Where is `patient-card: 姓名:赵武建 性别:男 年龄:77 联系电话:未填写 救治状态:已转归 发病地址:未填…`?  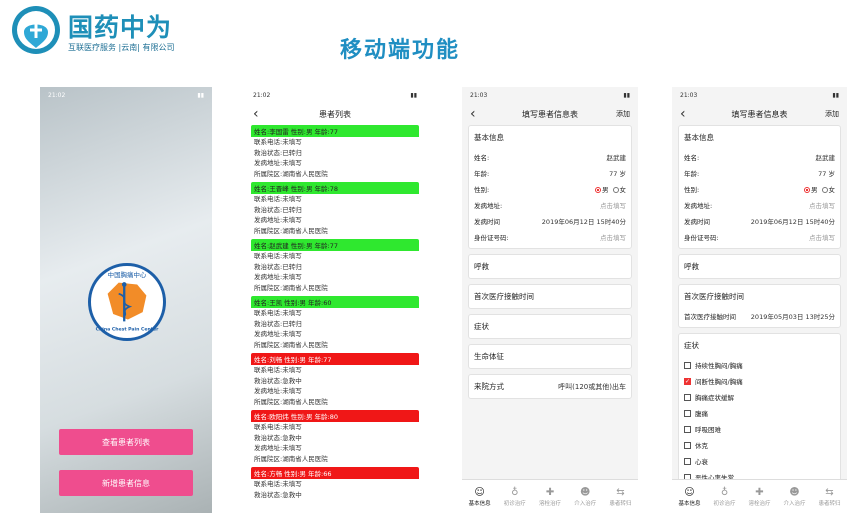
patient-card: 姓名:赵武建 性别:男 年龄:77 联系电话:未填写 救治状态:已转归 发病地址:未填… is located at coordinates (335, 266).